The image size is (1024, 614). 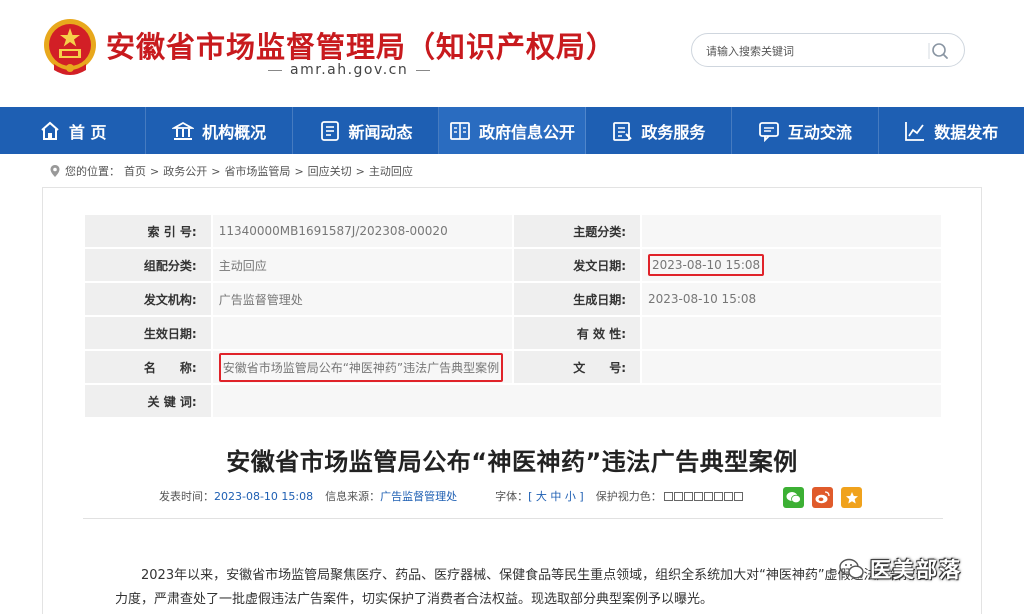 I want to click on keywords-value, so click(x=577, y=401).